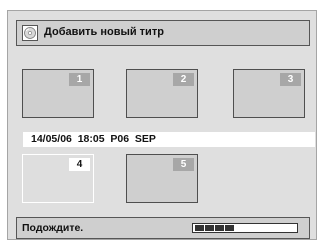  What do you see at coordinates (290, 79) in the screenshot?
I see `title-number-3: 3` at bounding box center [290, 79].